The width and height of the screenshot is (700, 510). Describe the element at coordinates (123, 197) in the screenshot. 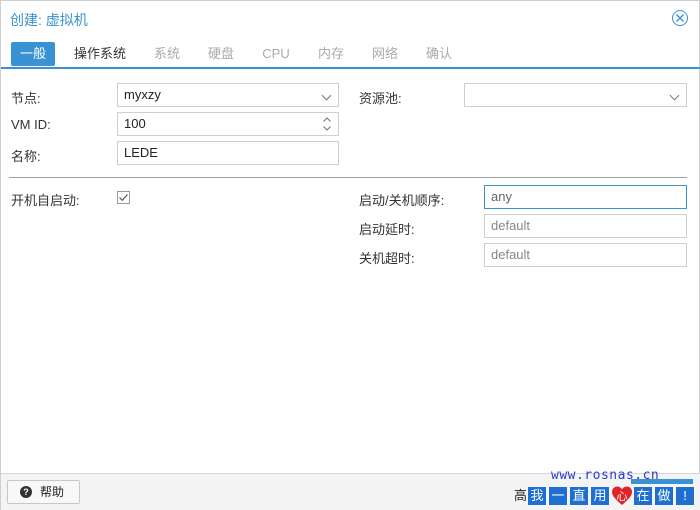

I see `onboot-checkbox` at that location.